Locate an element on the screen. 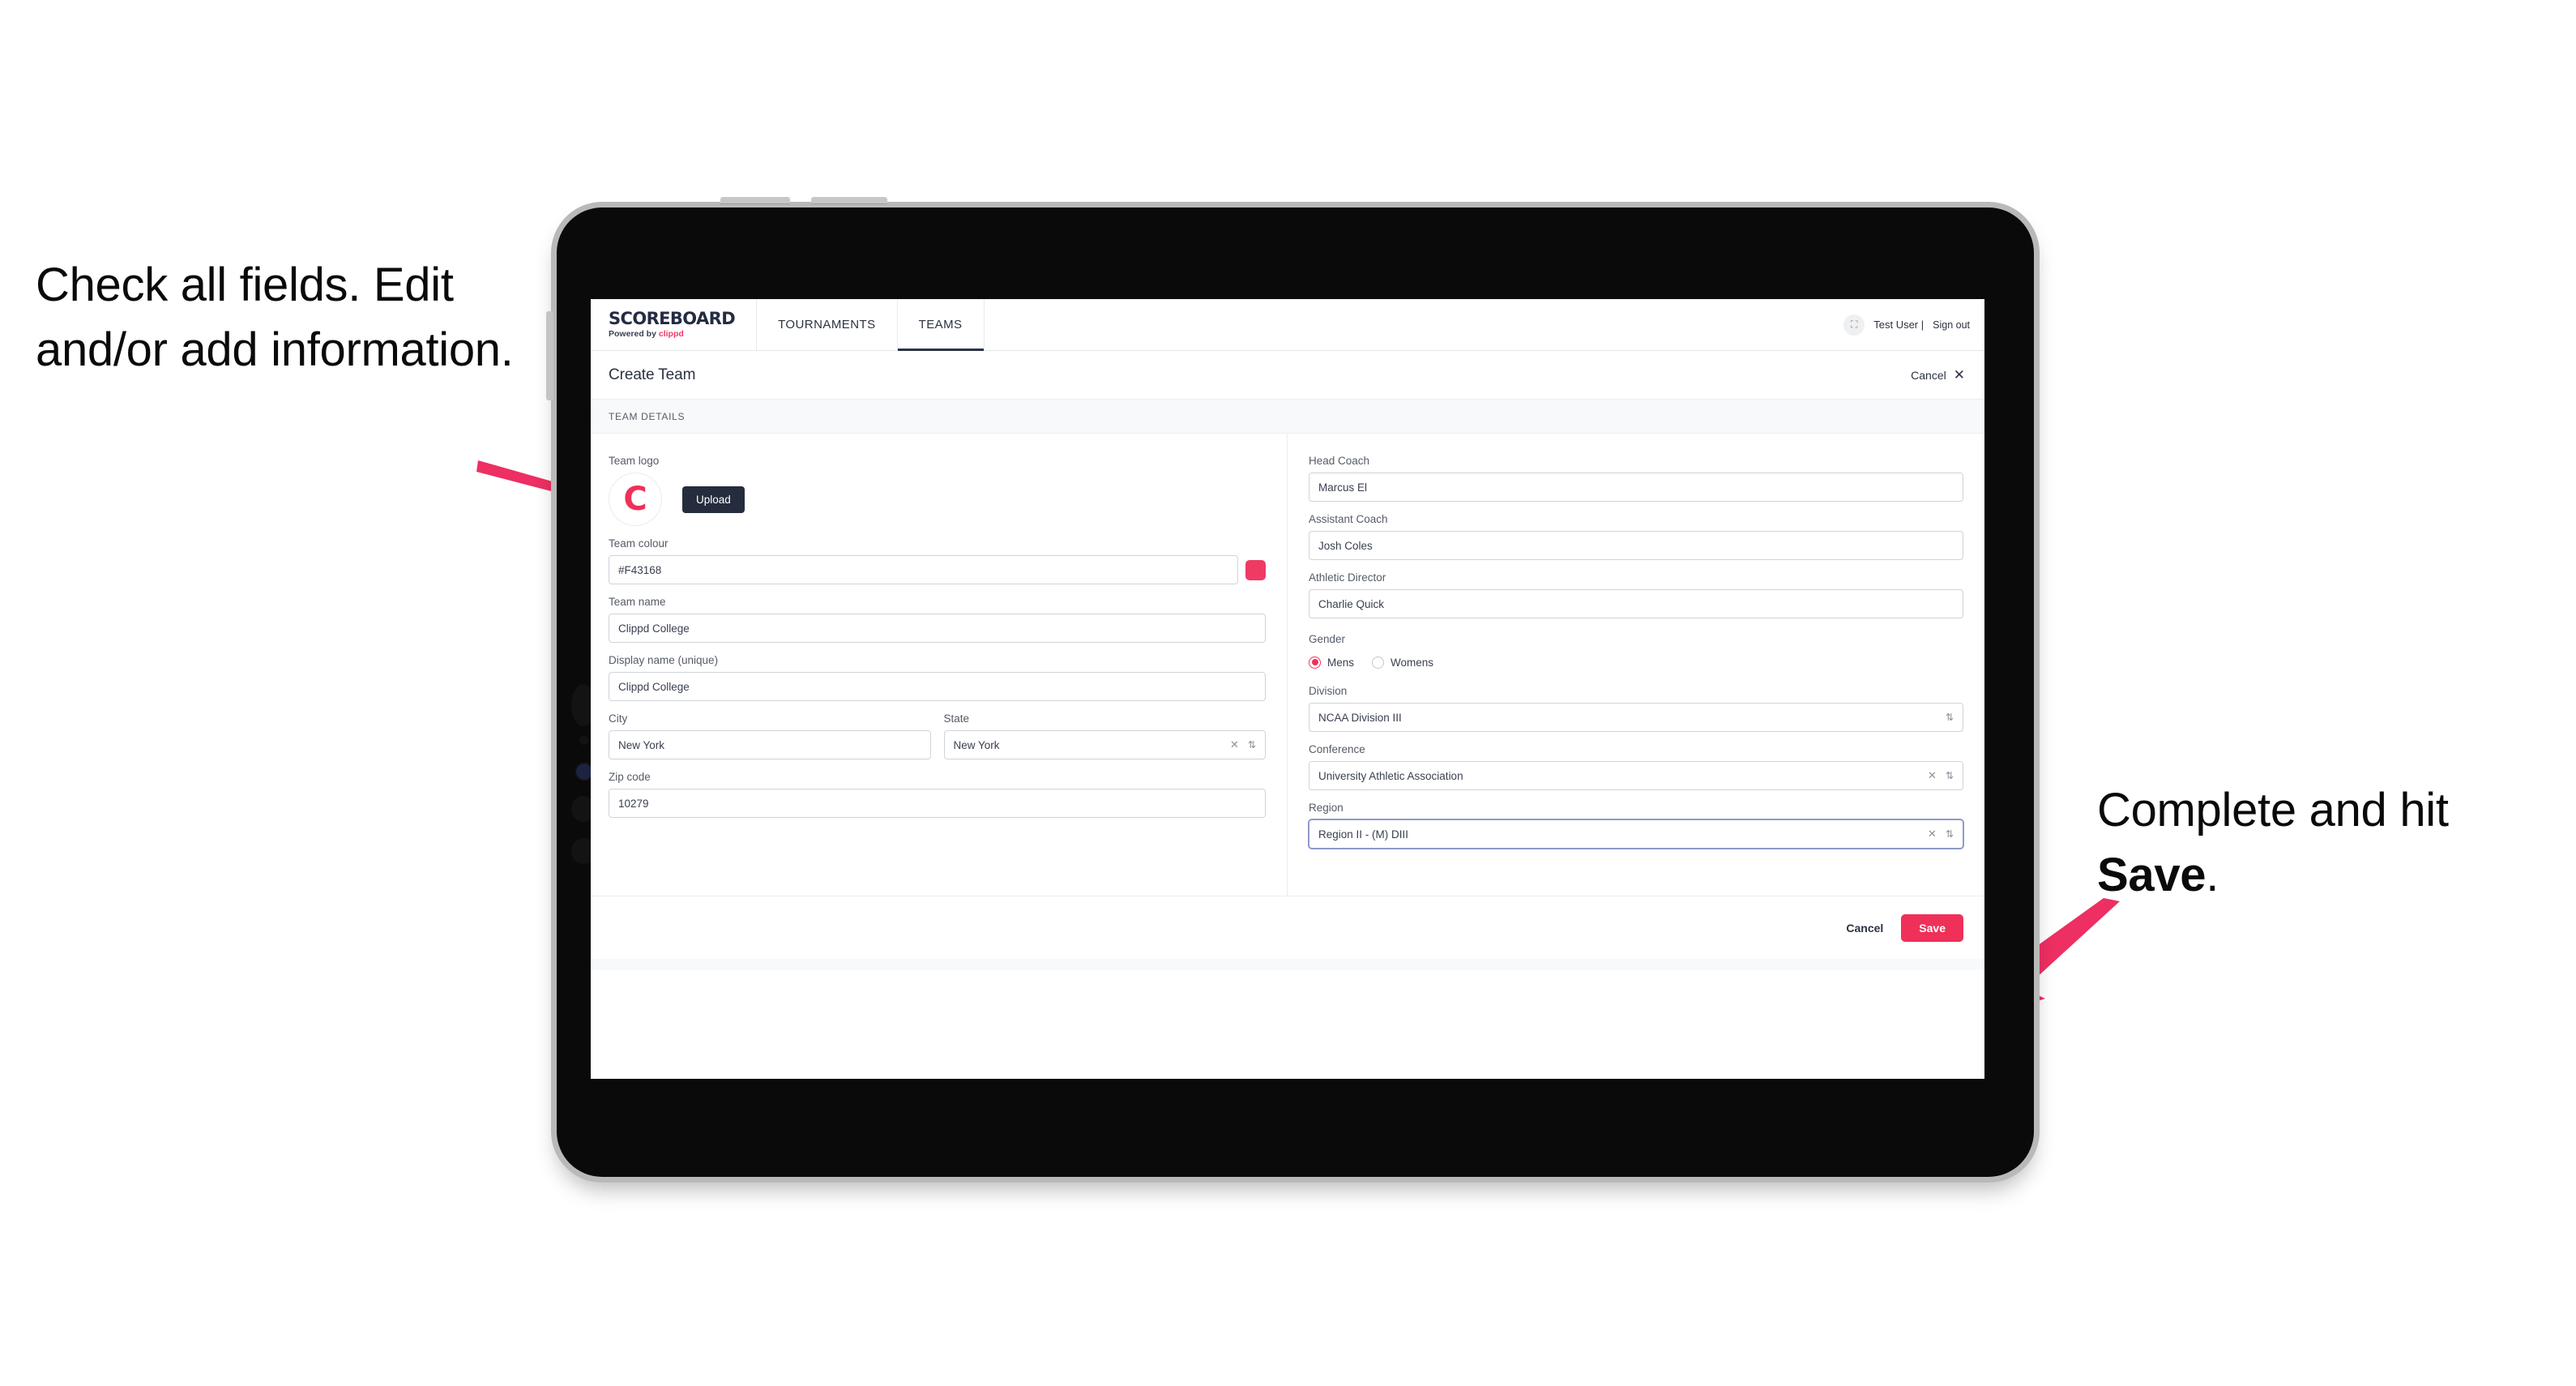 This screenshot has height=1386, width=2576. division-chevron-updown-icon: ⇅ is located at coordinates (1950, 717).